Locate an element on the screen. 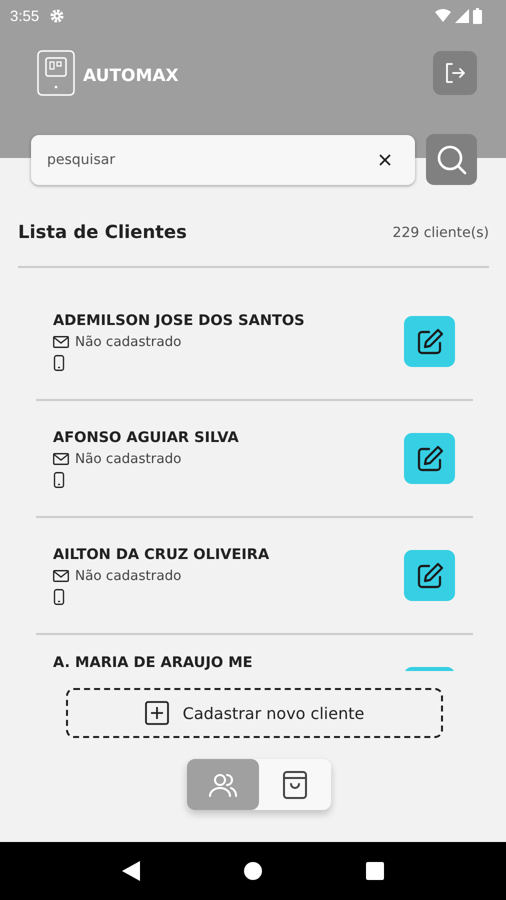 This screenshot has height=900, width=506. device-icon is located at coordinates (56, 73).